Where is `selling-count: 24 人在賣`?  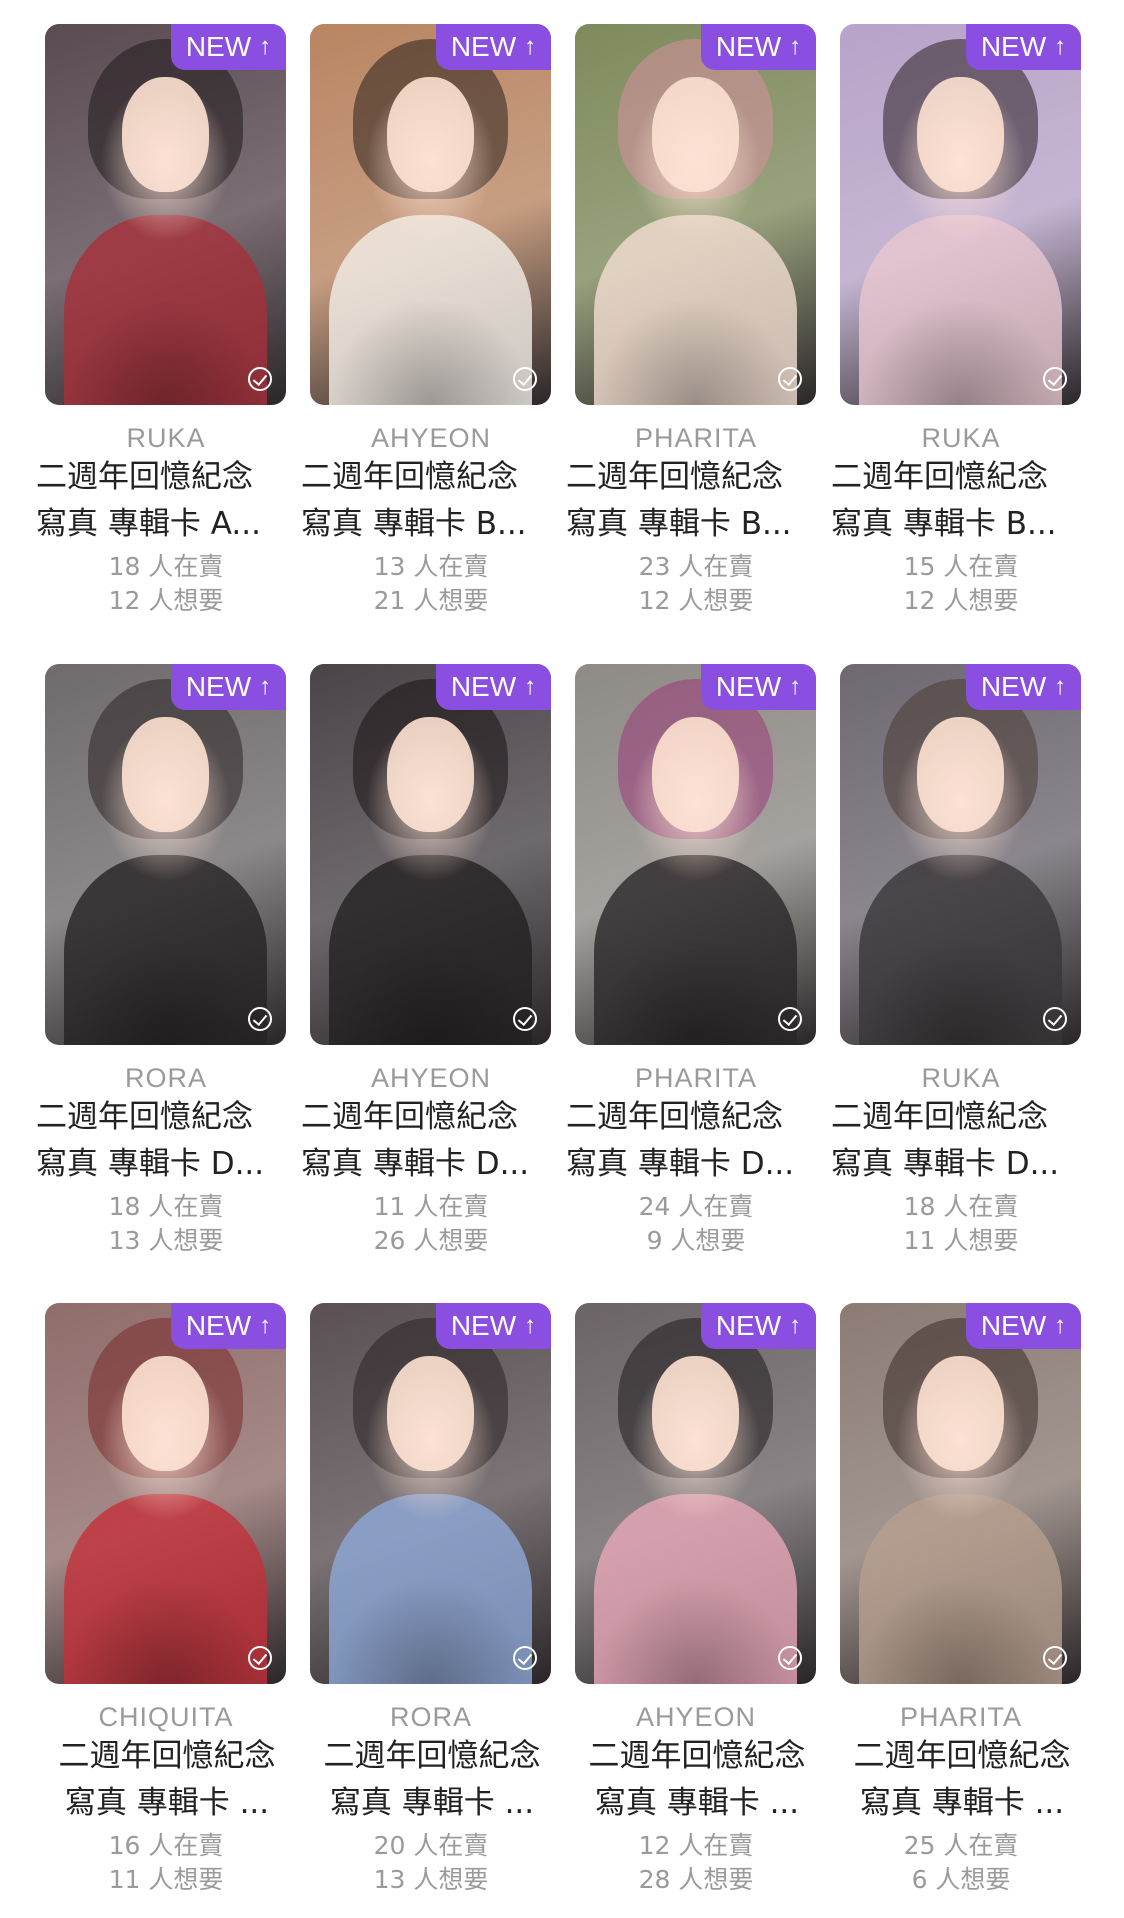 selling-count: 24 人在賣 is located at coordinates (696, 1206).